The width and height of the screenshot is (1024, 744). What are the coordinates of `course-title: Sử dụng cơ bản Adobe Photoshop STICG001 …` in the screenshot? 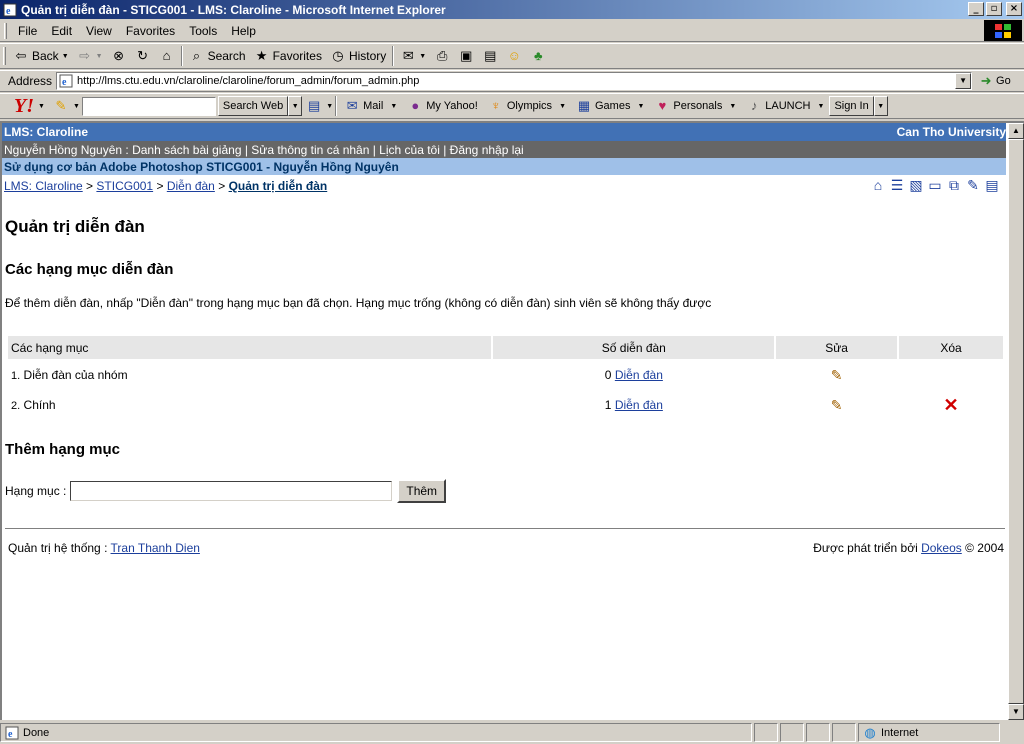 It's located at (504, 166).